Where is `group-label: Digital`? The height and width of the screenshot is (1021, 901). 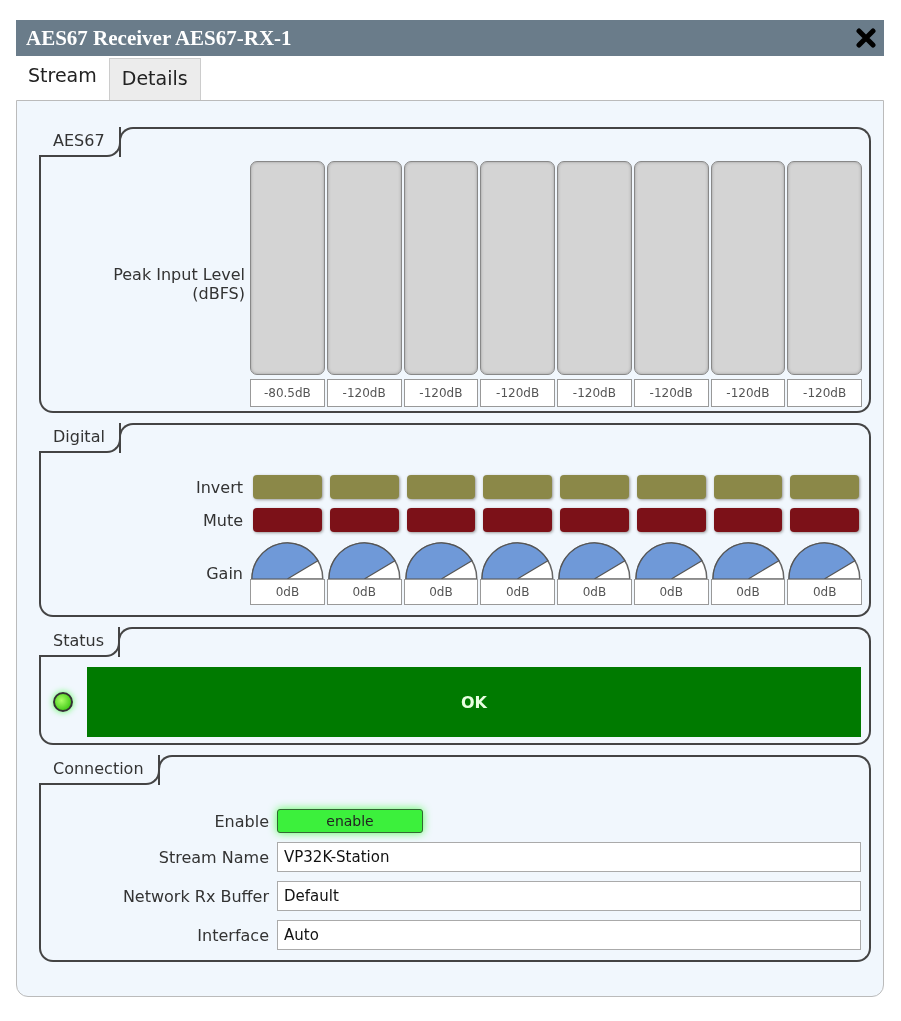 group-label: Digital is located at coordinates (80, 438).